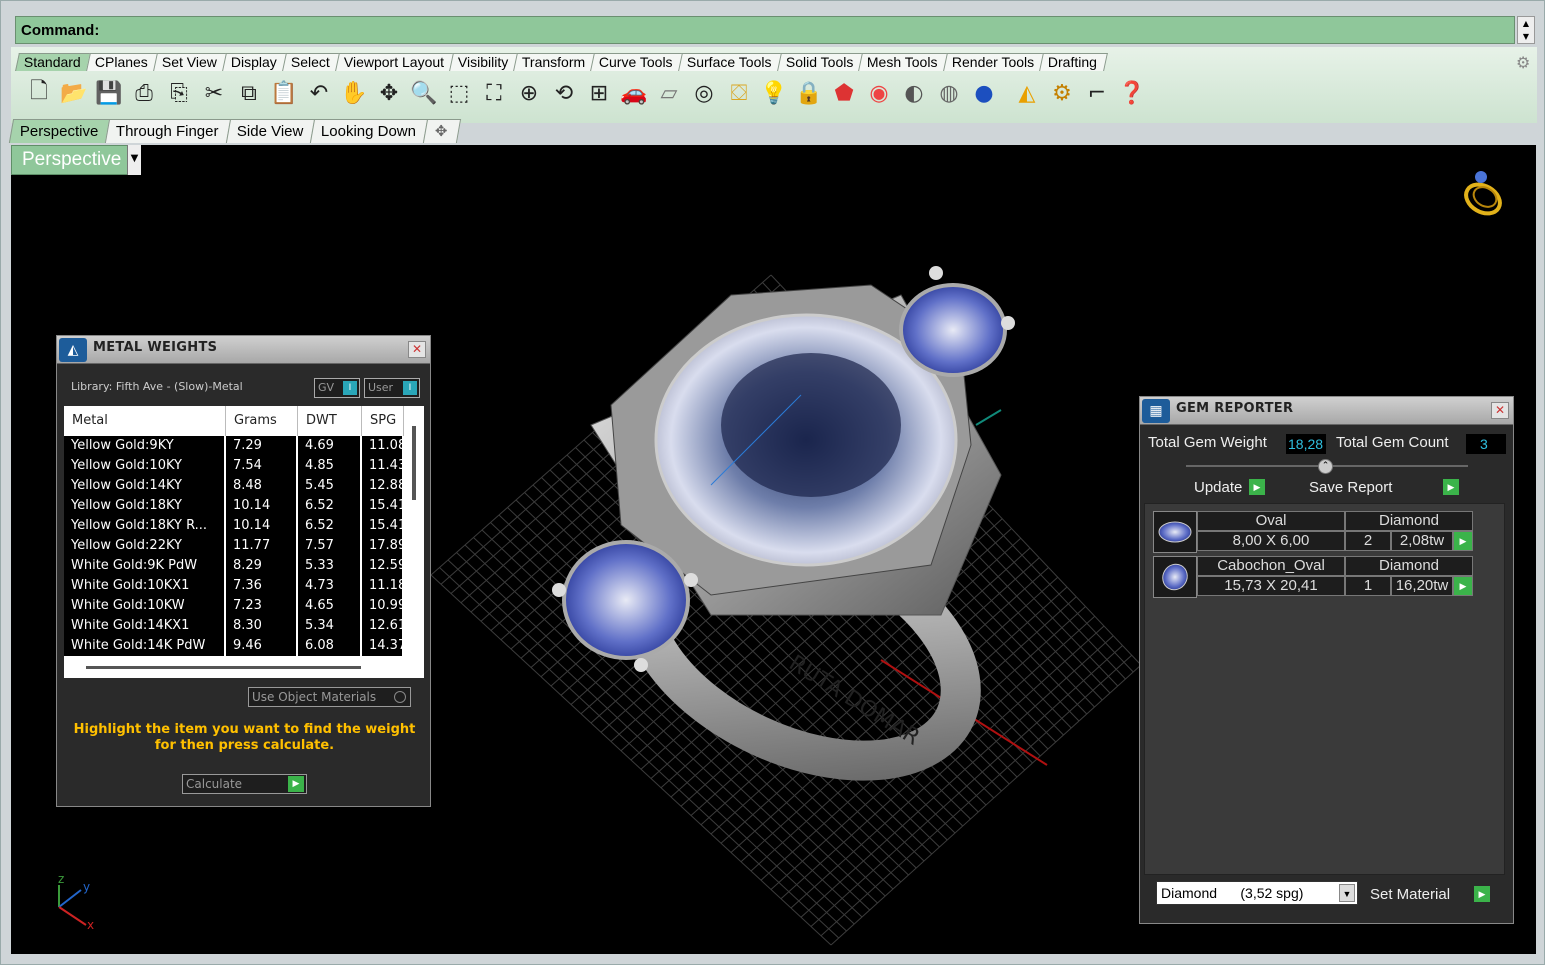 The image size is (1545, 965). I want to click on tab-side-view: Side View, so click(270, 131).